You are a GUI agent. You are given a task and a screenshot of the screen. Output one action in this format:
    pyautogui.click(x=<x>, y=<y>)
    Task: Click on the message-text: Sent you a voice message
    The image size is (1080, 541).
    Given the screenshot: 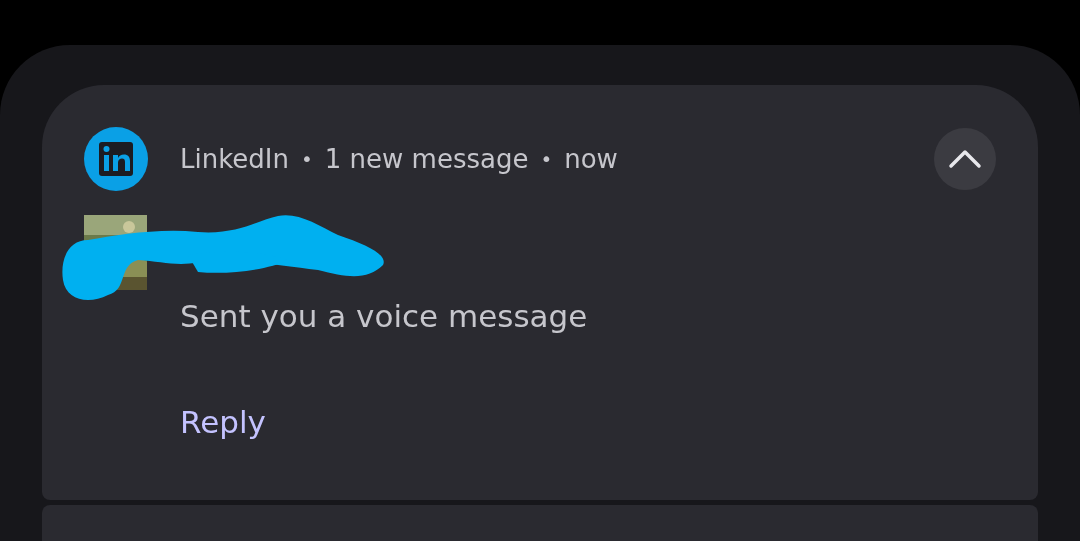 What is the action you would take?
    pyautogui.click(x=384, y=316)
    